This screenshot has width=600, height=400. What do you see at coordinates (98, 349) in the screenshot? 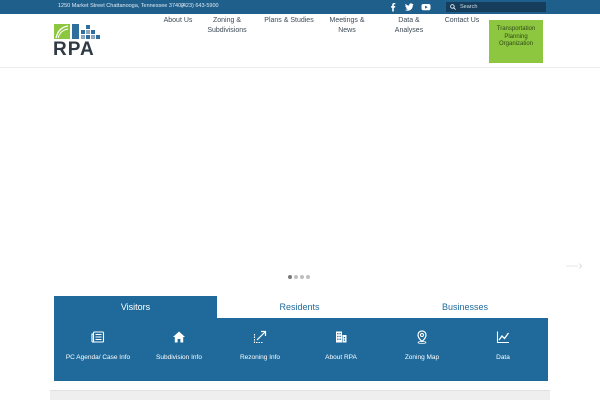
I see `quick-link-pc-agenda: PC Agenda/ Case Info` at bounding box center [98, 349].